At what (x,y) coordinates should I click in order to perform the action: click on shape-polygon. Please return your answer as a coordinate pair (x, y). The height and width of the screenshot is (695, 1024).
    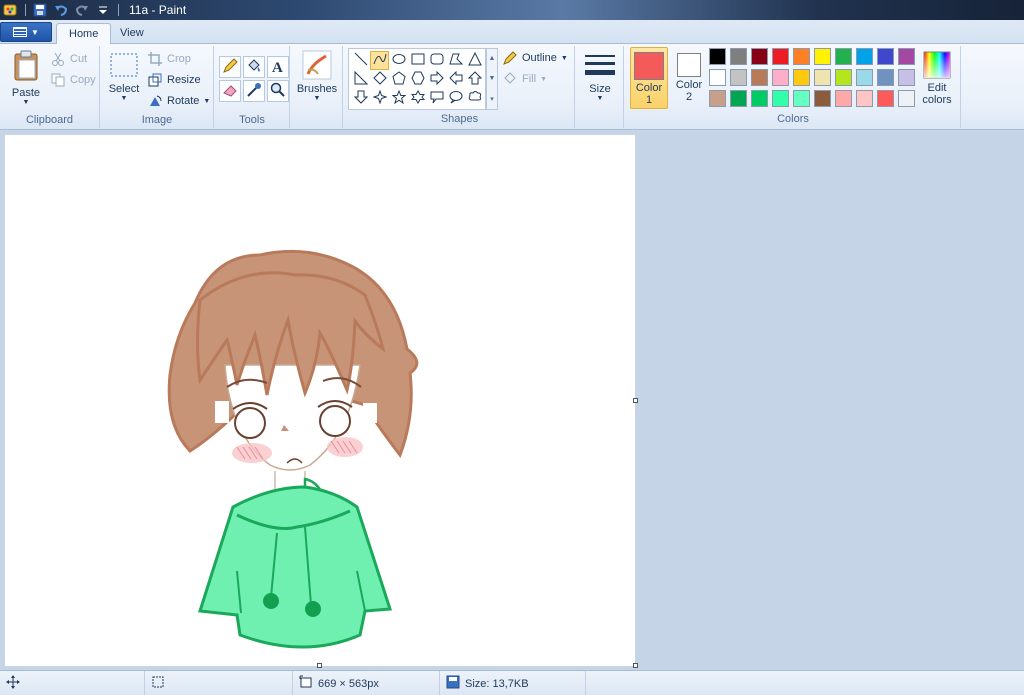
    Looking at the image, I should click on (455, 60).